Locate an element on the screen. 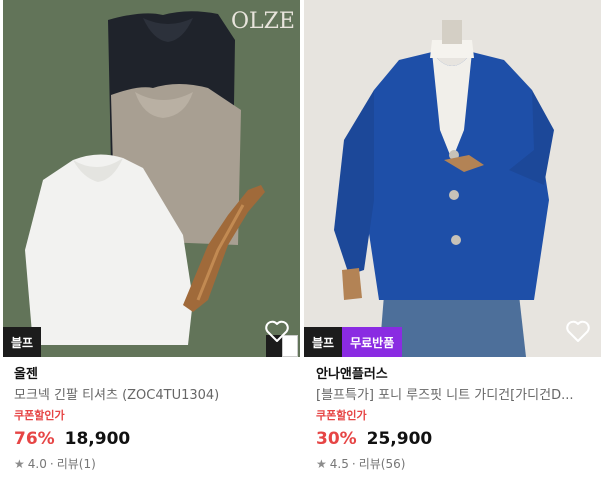 The image size is (601, 481). discount-rate: 76% is located at coordinates (34, 439).